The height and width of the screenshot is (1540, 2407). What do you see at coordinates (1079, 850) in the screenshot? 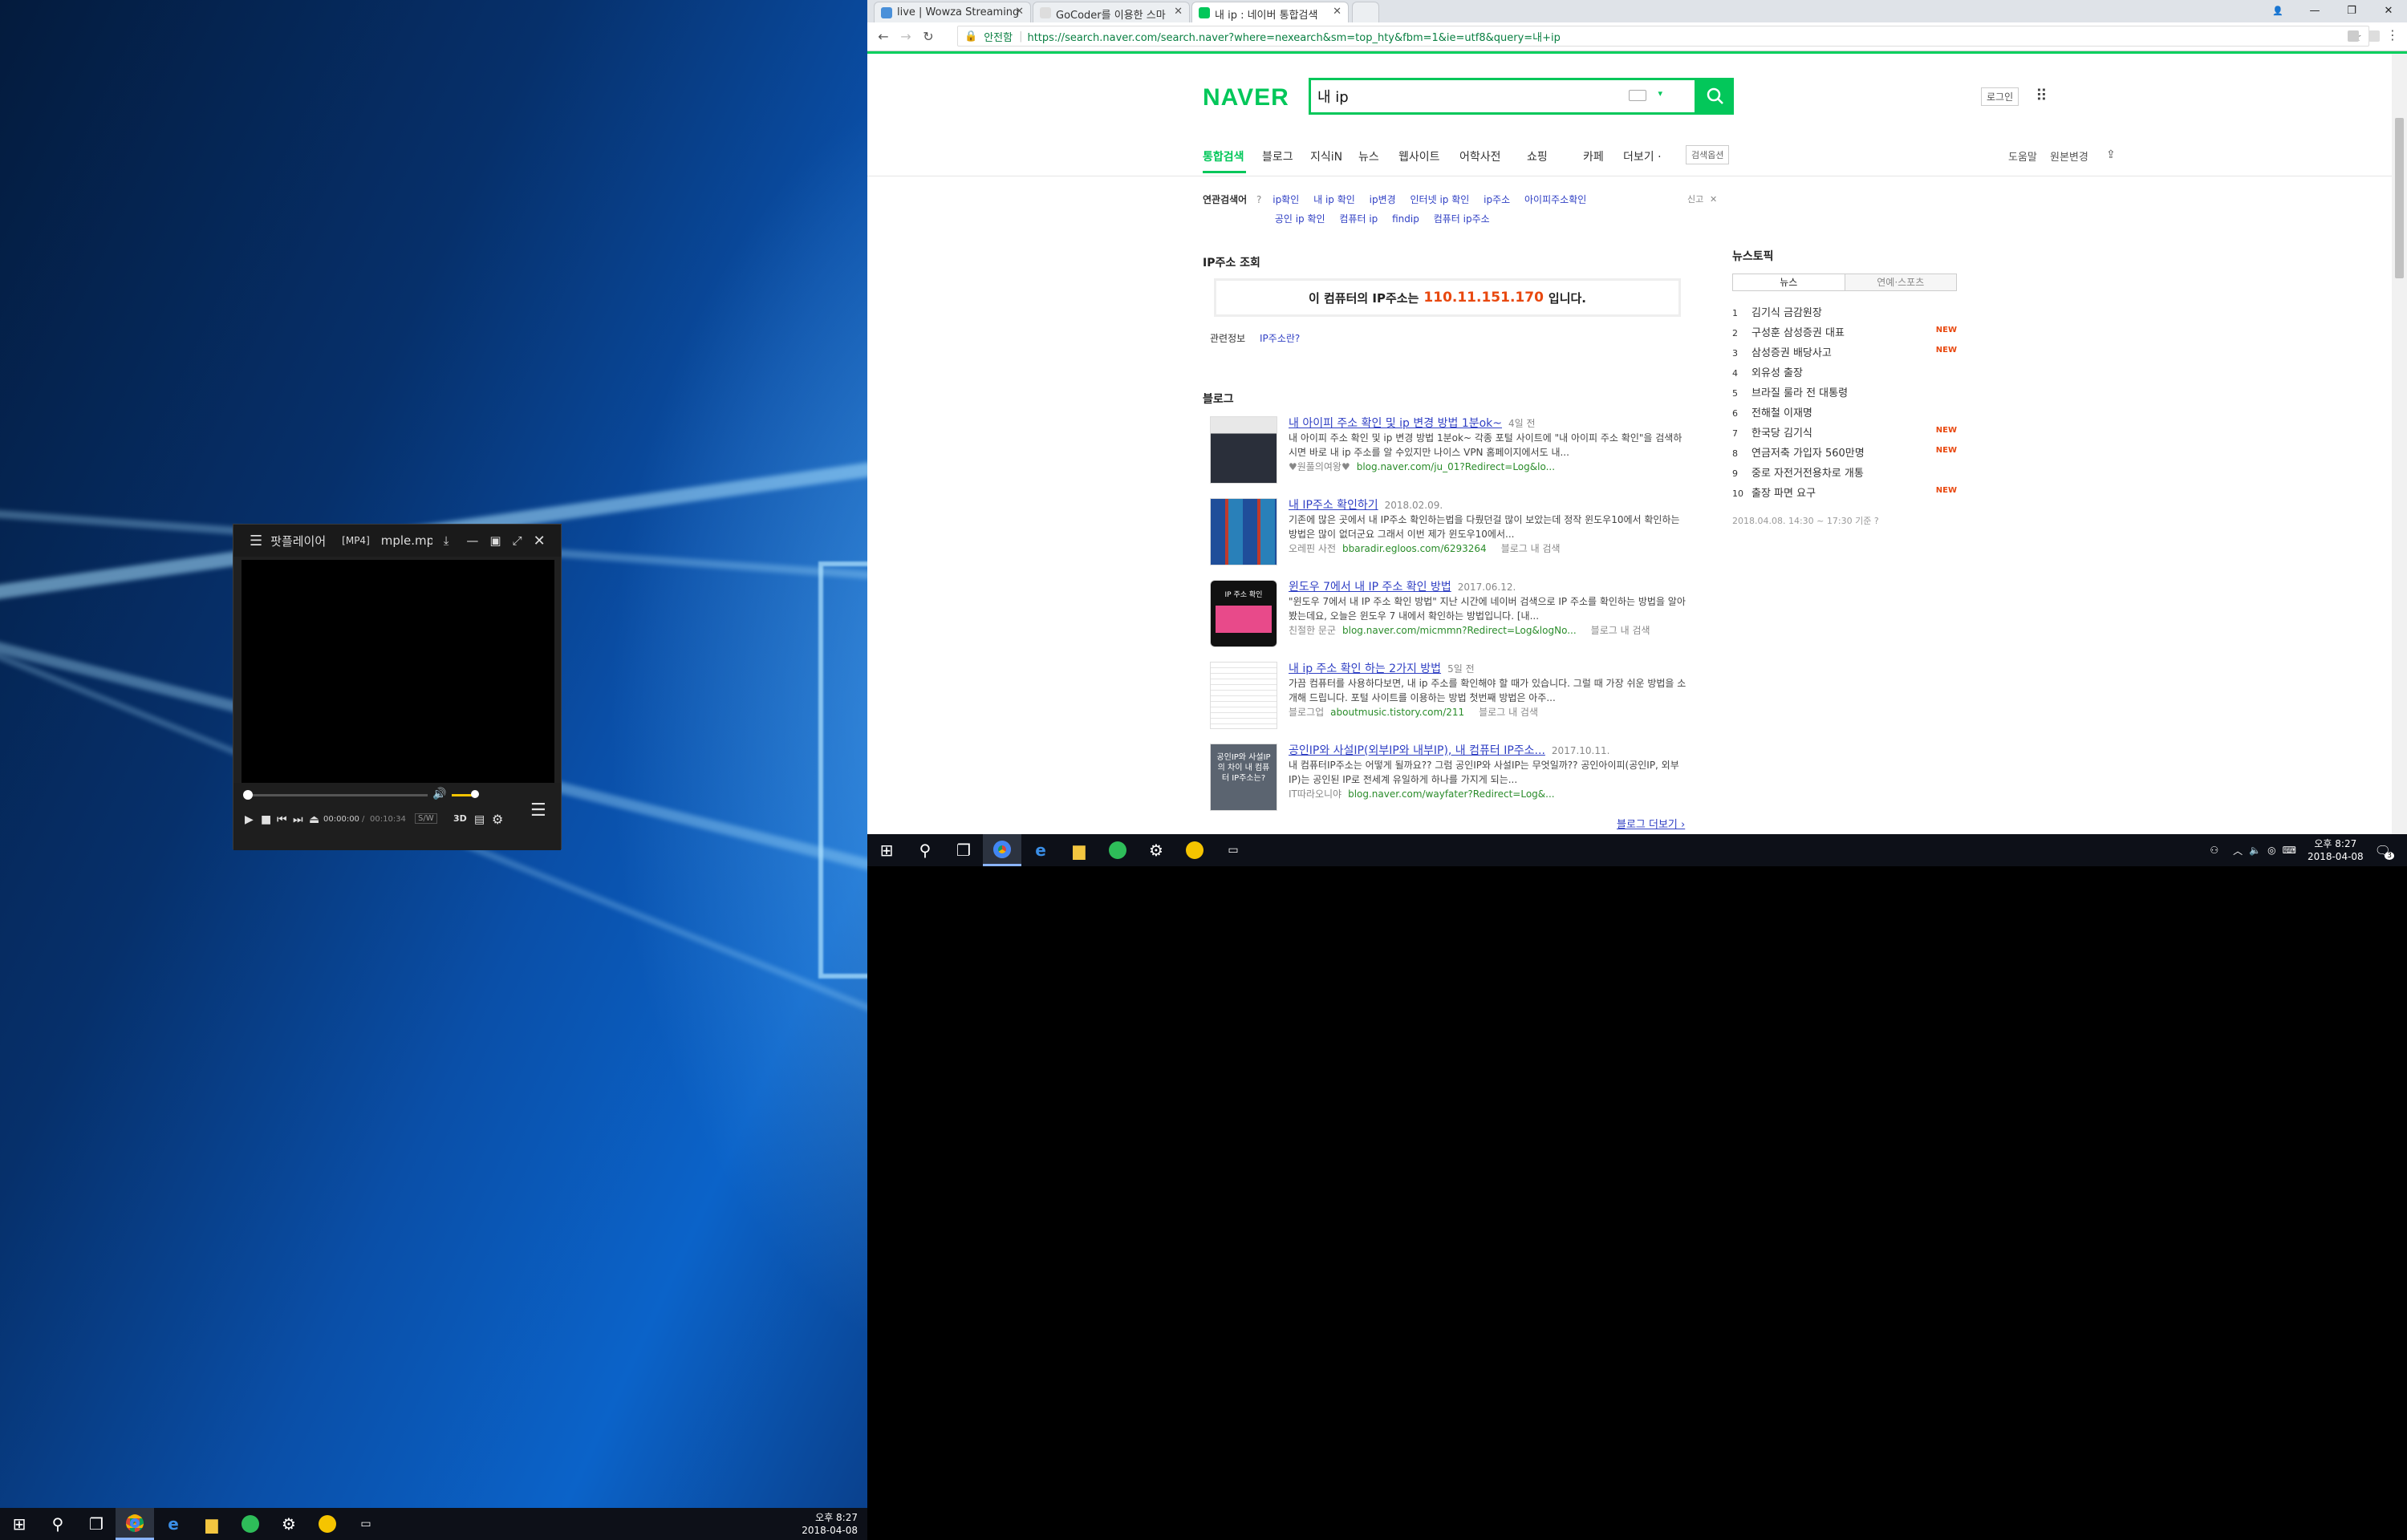
I see `file-explorer-icon: ▆` at bounding box center [1079, 850].